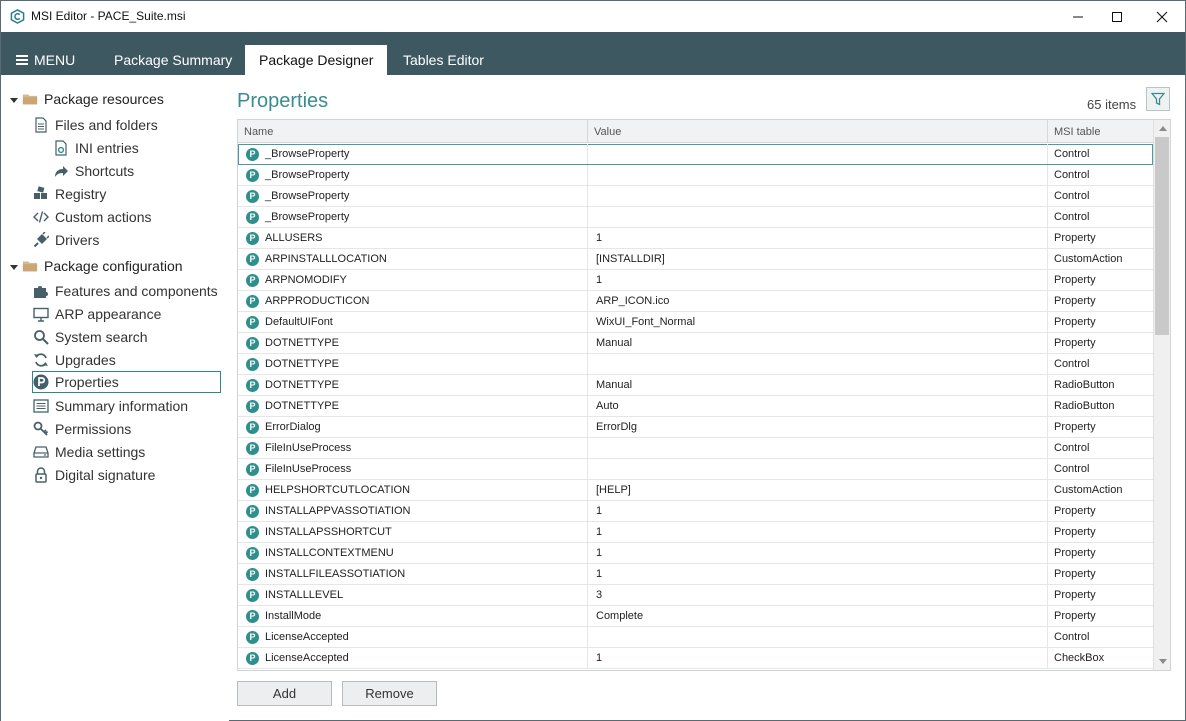  What do you see at coordinates (122, 406) in the screenshot?
I see `sidebar-item-label: Summary information` at bounding box center [122, 406].